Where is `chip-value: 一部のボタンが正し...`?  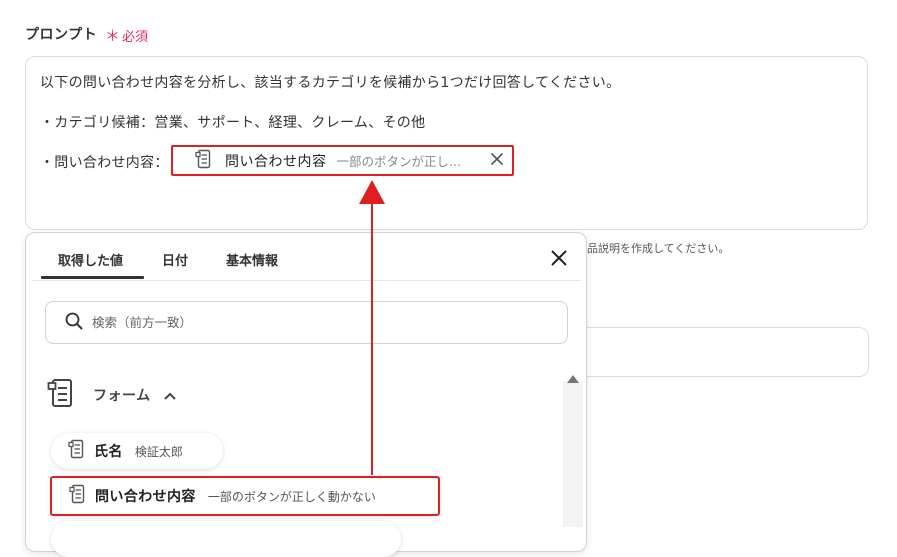 chip-value: 一部のボタンが正し... is located at coordinates (398, 161).